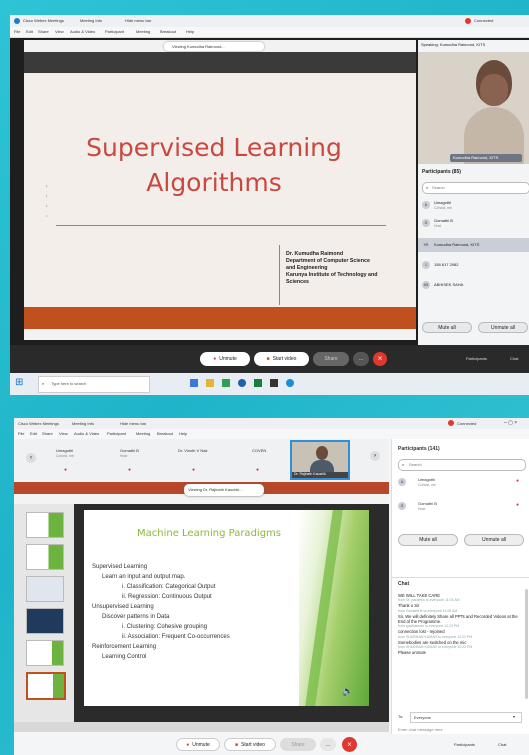 The width and height of the screenshot is (529, 755). I want to click on windows-start-icon: ⊞, so click(20, 383).